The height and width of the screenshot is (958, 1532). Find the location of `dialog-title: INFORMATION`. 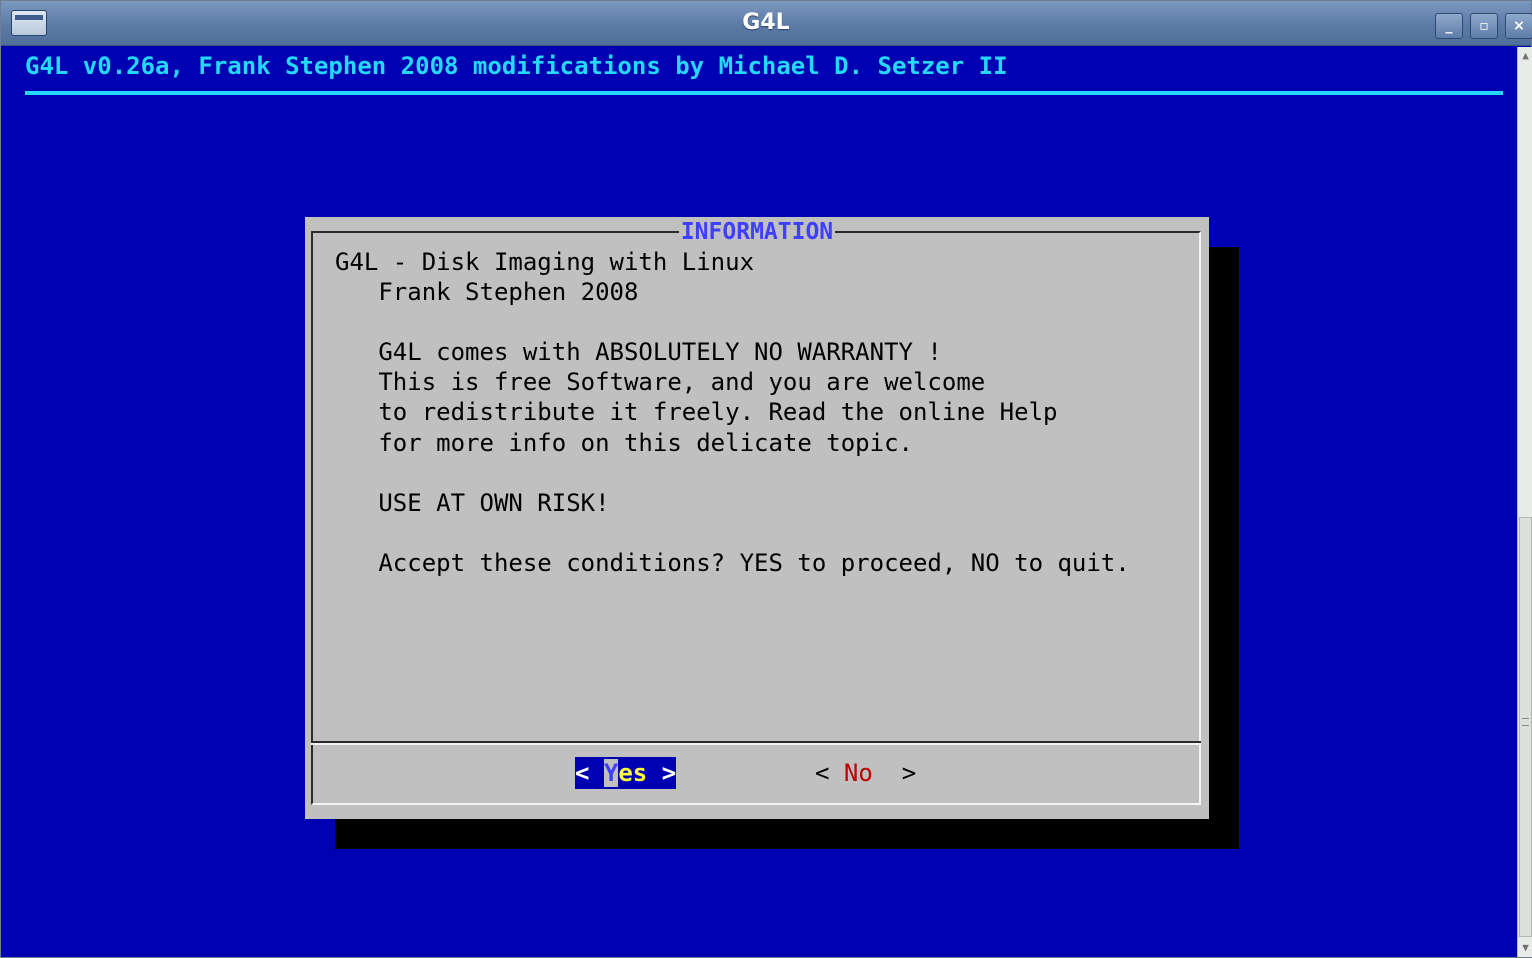

dialog-title: INFORMATION is located at coordinates (757, 232).